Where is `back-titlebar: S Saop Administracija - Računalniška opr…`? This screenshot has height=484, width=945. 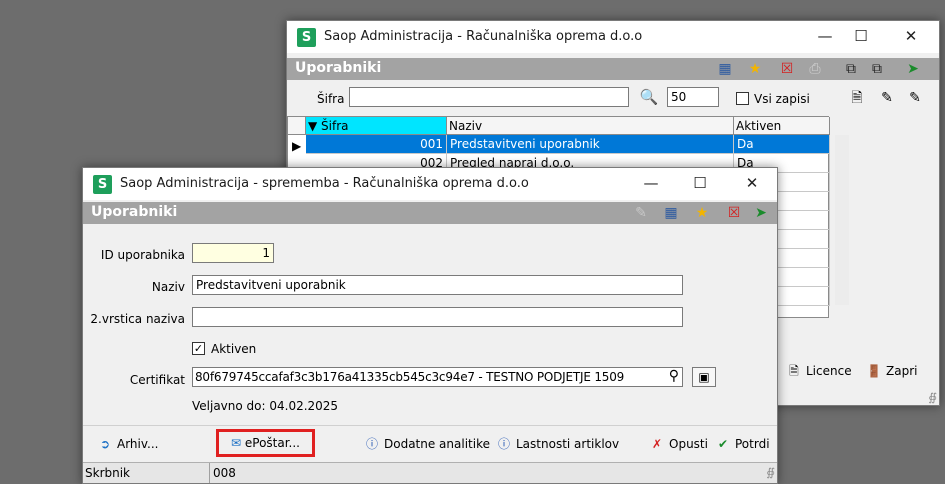
back-titlebar: S Saop Administracija - Računalniška opr… is located at coordinates (613, 37).